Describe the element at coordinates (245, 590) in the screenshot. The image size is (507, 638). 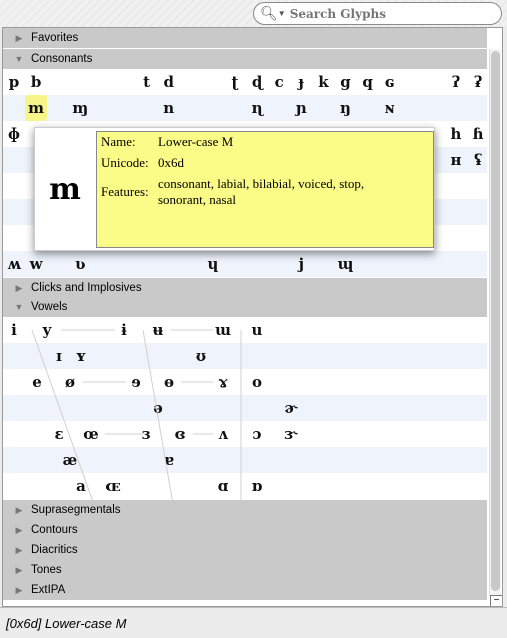
I see `section-extipa: ▶ ExtIPA` at that location.